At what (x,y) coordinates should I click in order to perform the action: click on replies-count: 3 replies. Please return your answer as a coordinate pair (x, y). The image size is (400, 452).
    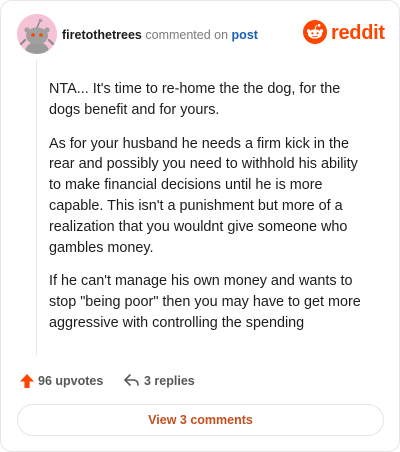
    Looking at the image, I should click on (169, 381).